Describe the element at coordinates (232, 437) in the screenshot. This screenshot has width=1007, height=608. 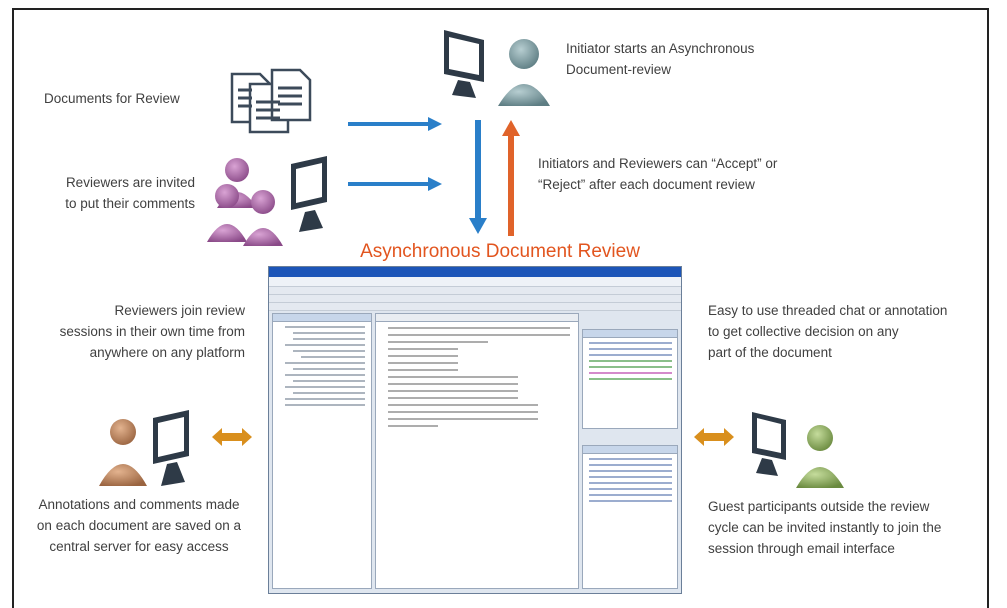
I see `arrow-left-double` at that location.